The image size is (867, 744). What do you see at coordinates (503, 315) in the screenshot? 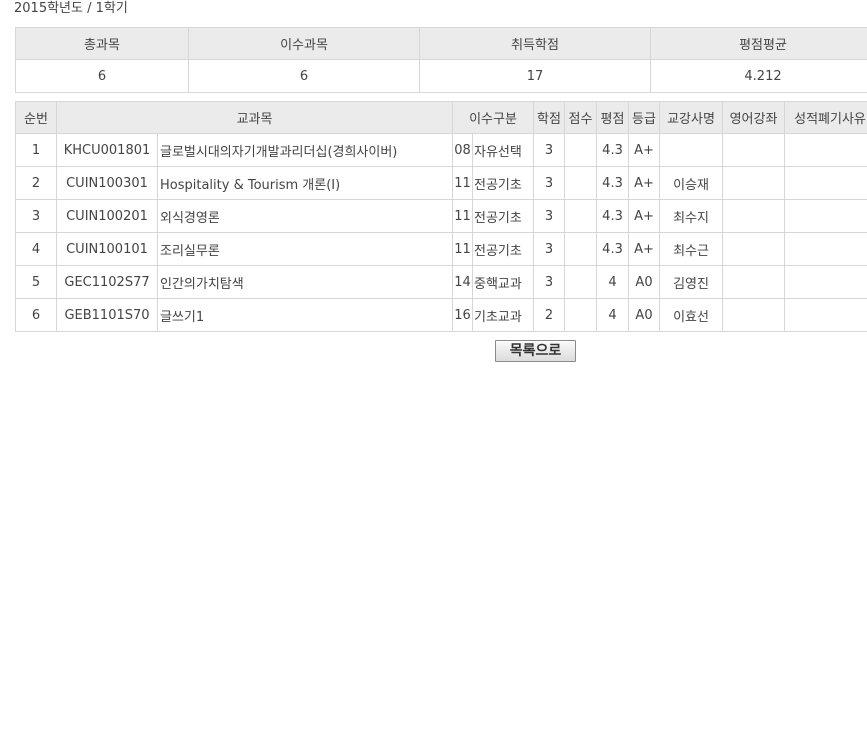
I see `category-name: 기초교과` at bounding box center [503, 315].